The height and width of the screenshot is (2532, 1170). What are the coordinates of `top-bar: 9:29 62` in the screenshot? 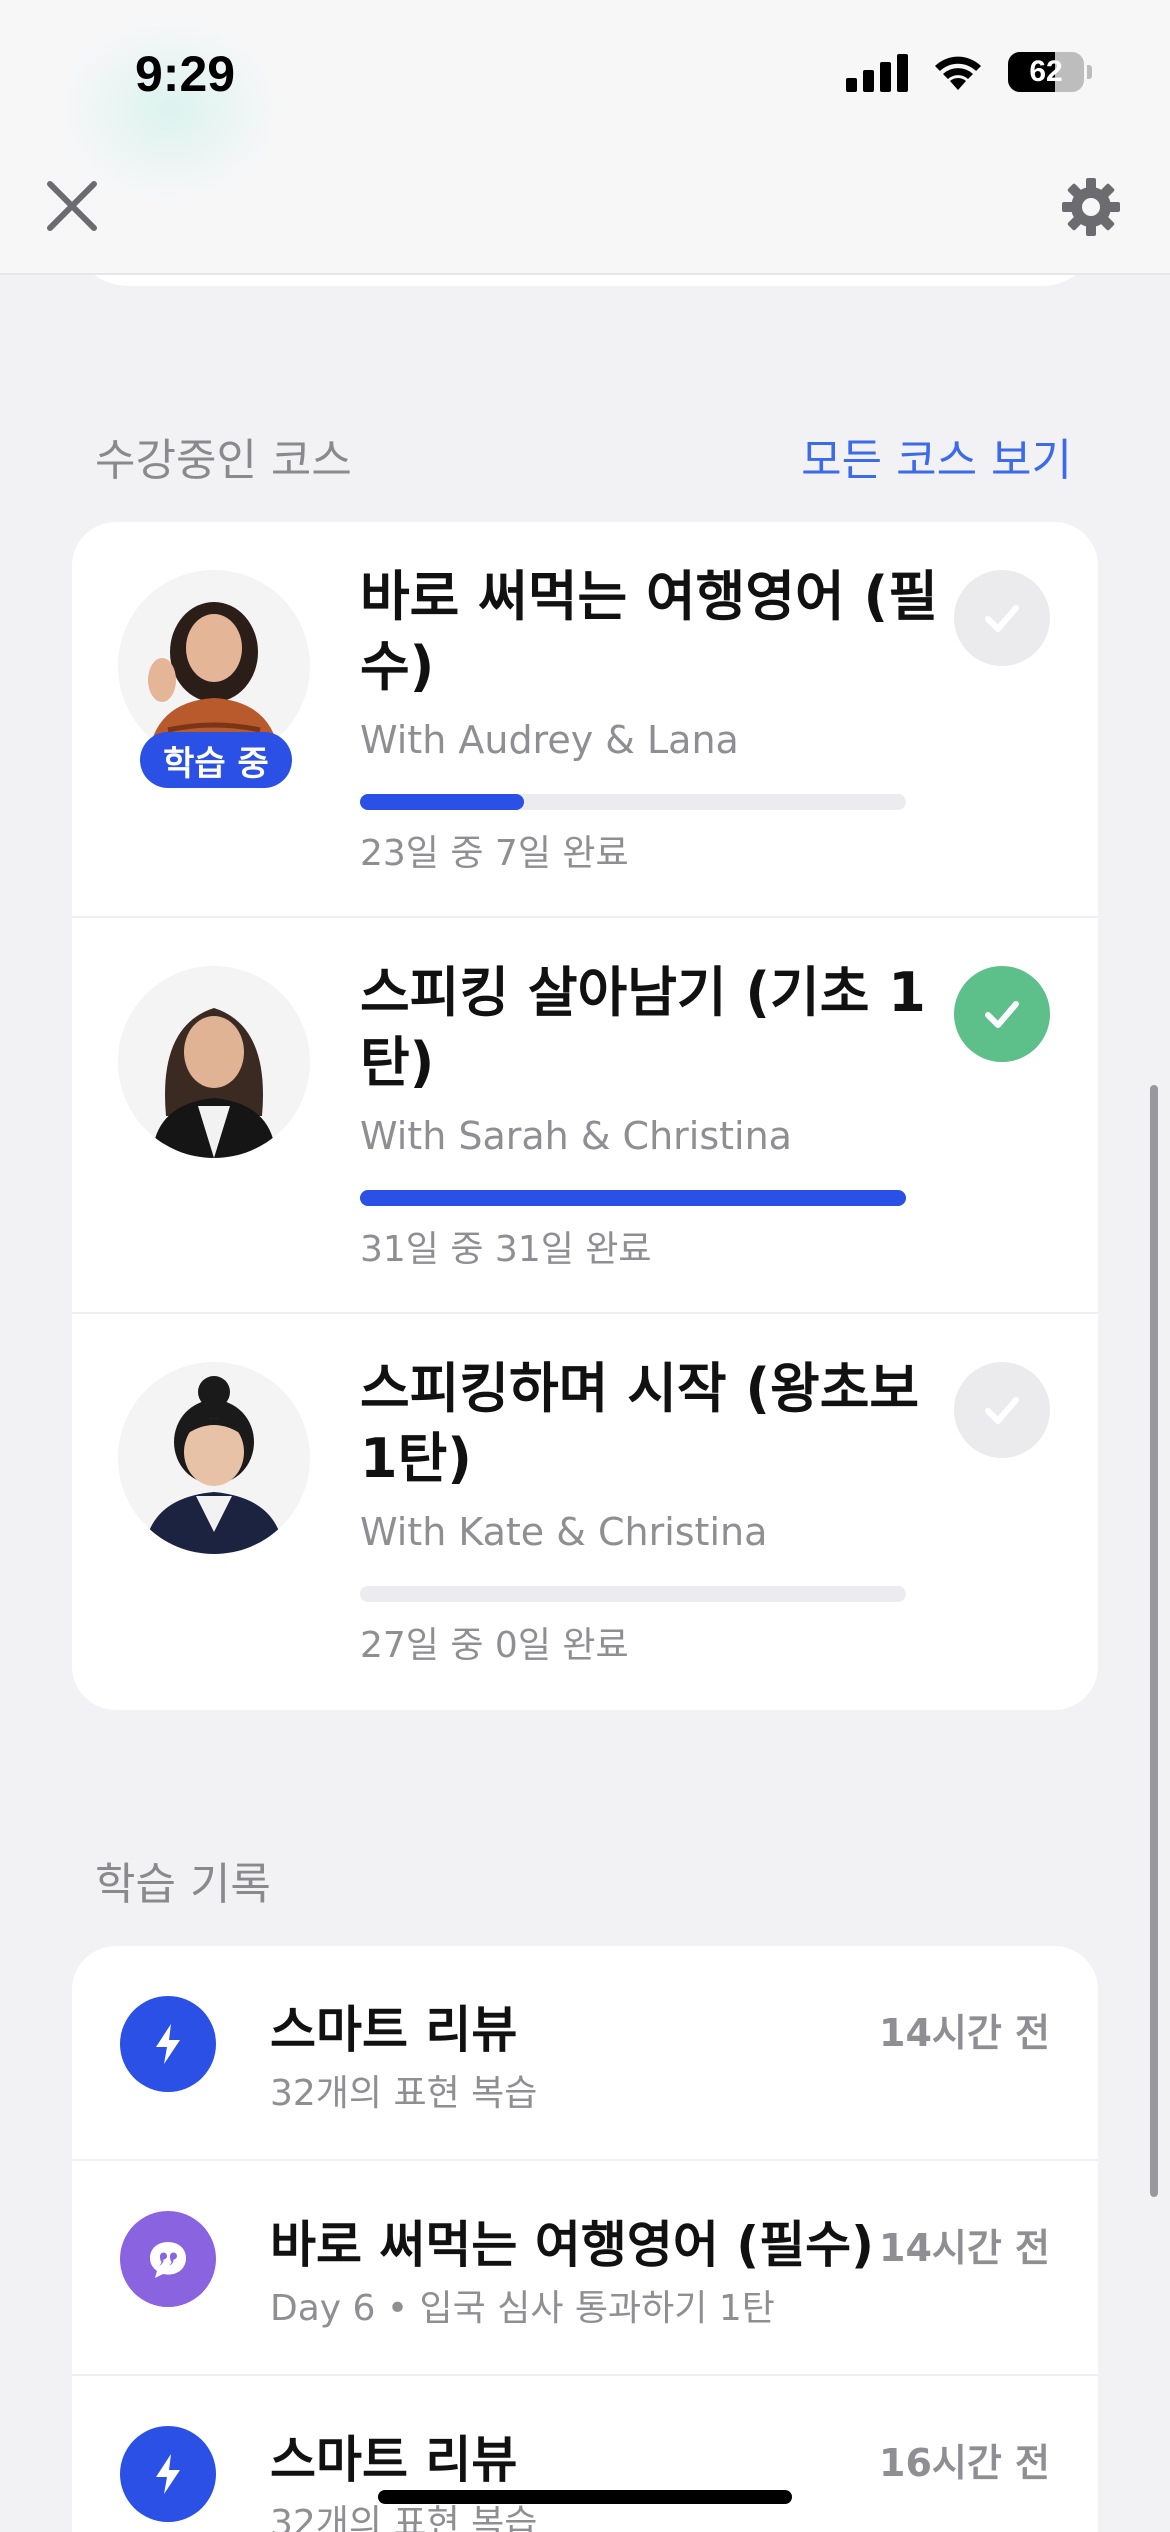 It's located at (585, 137).